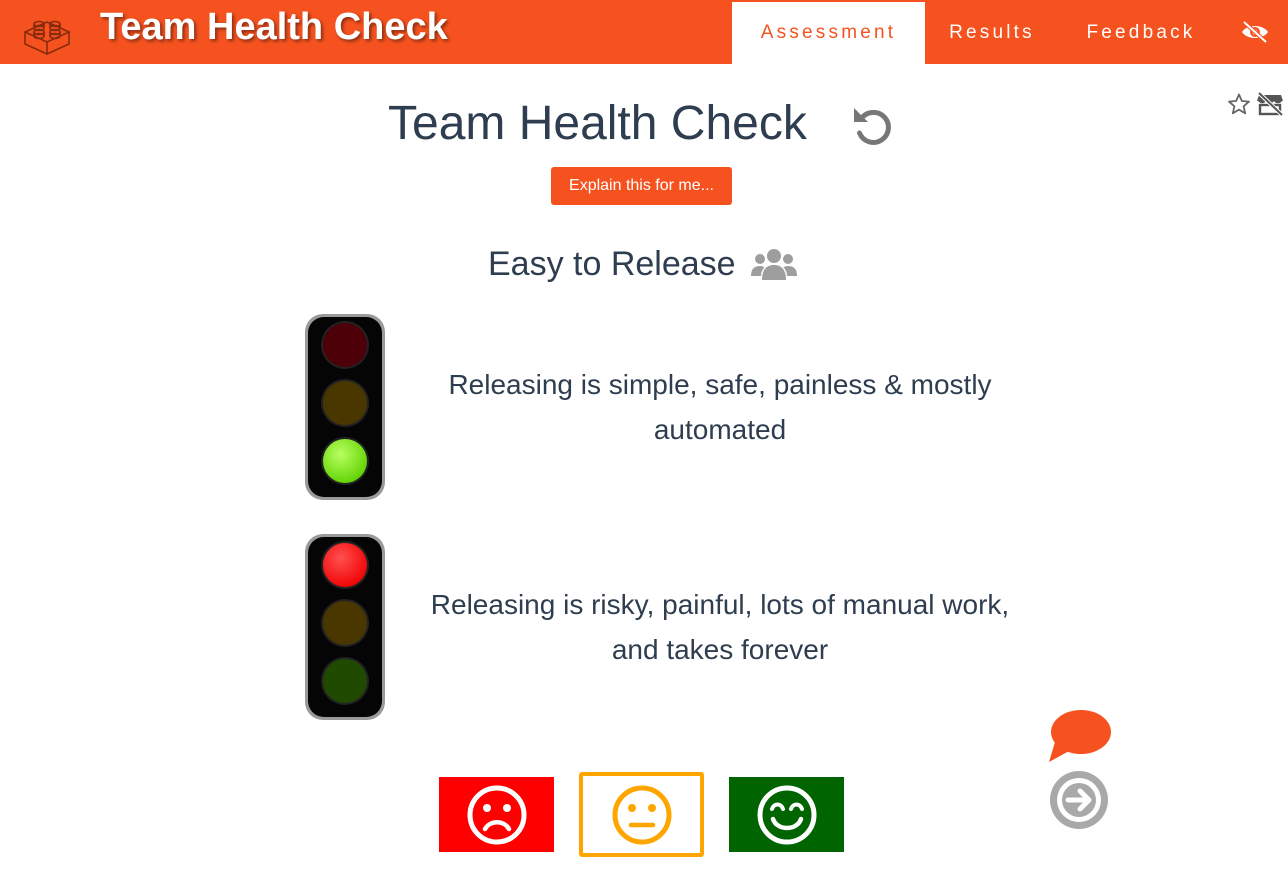  I want to click on happy-face-icon, so click(786, 814).